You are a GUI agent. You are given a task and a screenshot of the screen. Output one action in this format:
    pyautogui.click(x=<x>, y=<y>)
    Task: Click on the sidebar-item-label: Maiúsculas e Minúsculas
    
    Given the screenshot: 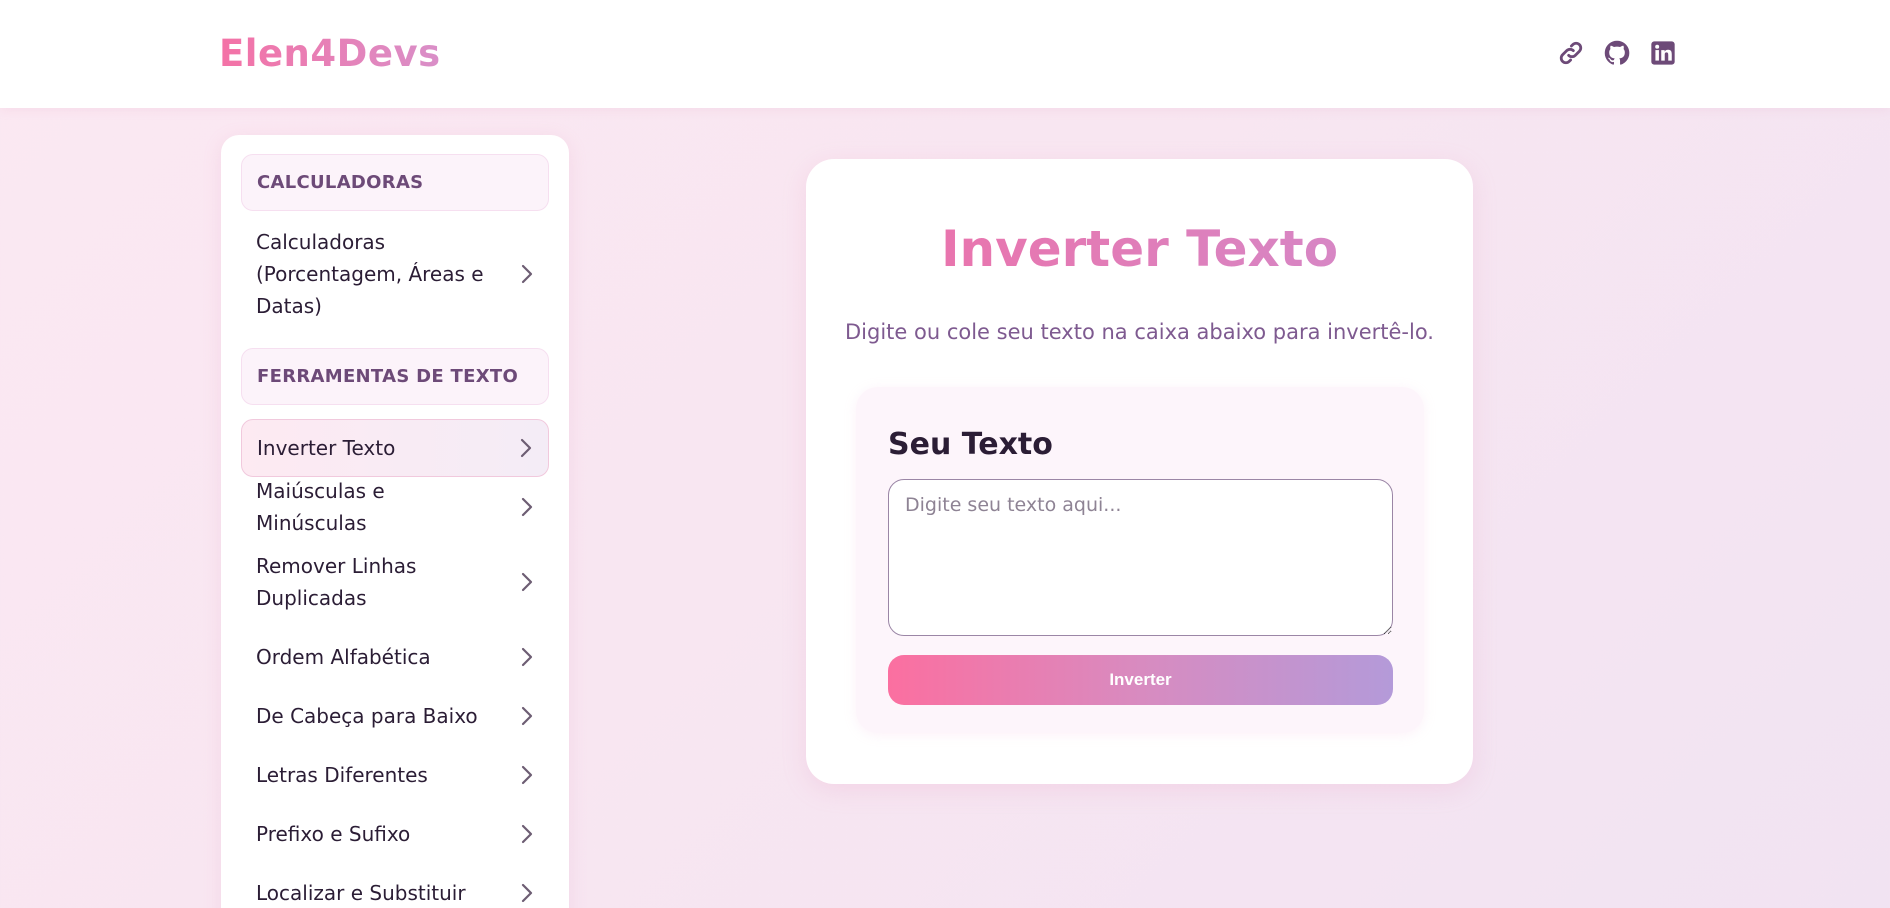 What is the action you would take?
    pyautogui.click(x=320, y=506)
    